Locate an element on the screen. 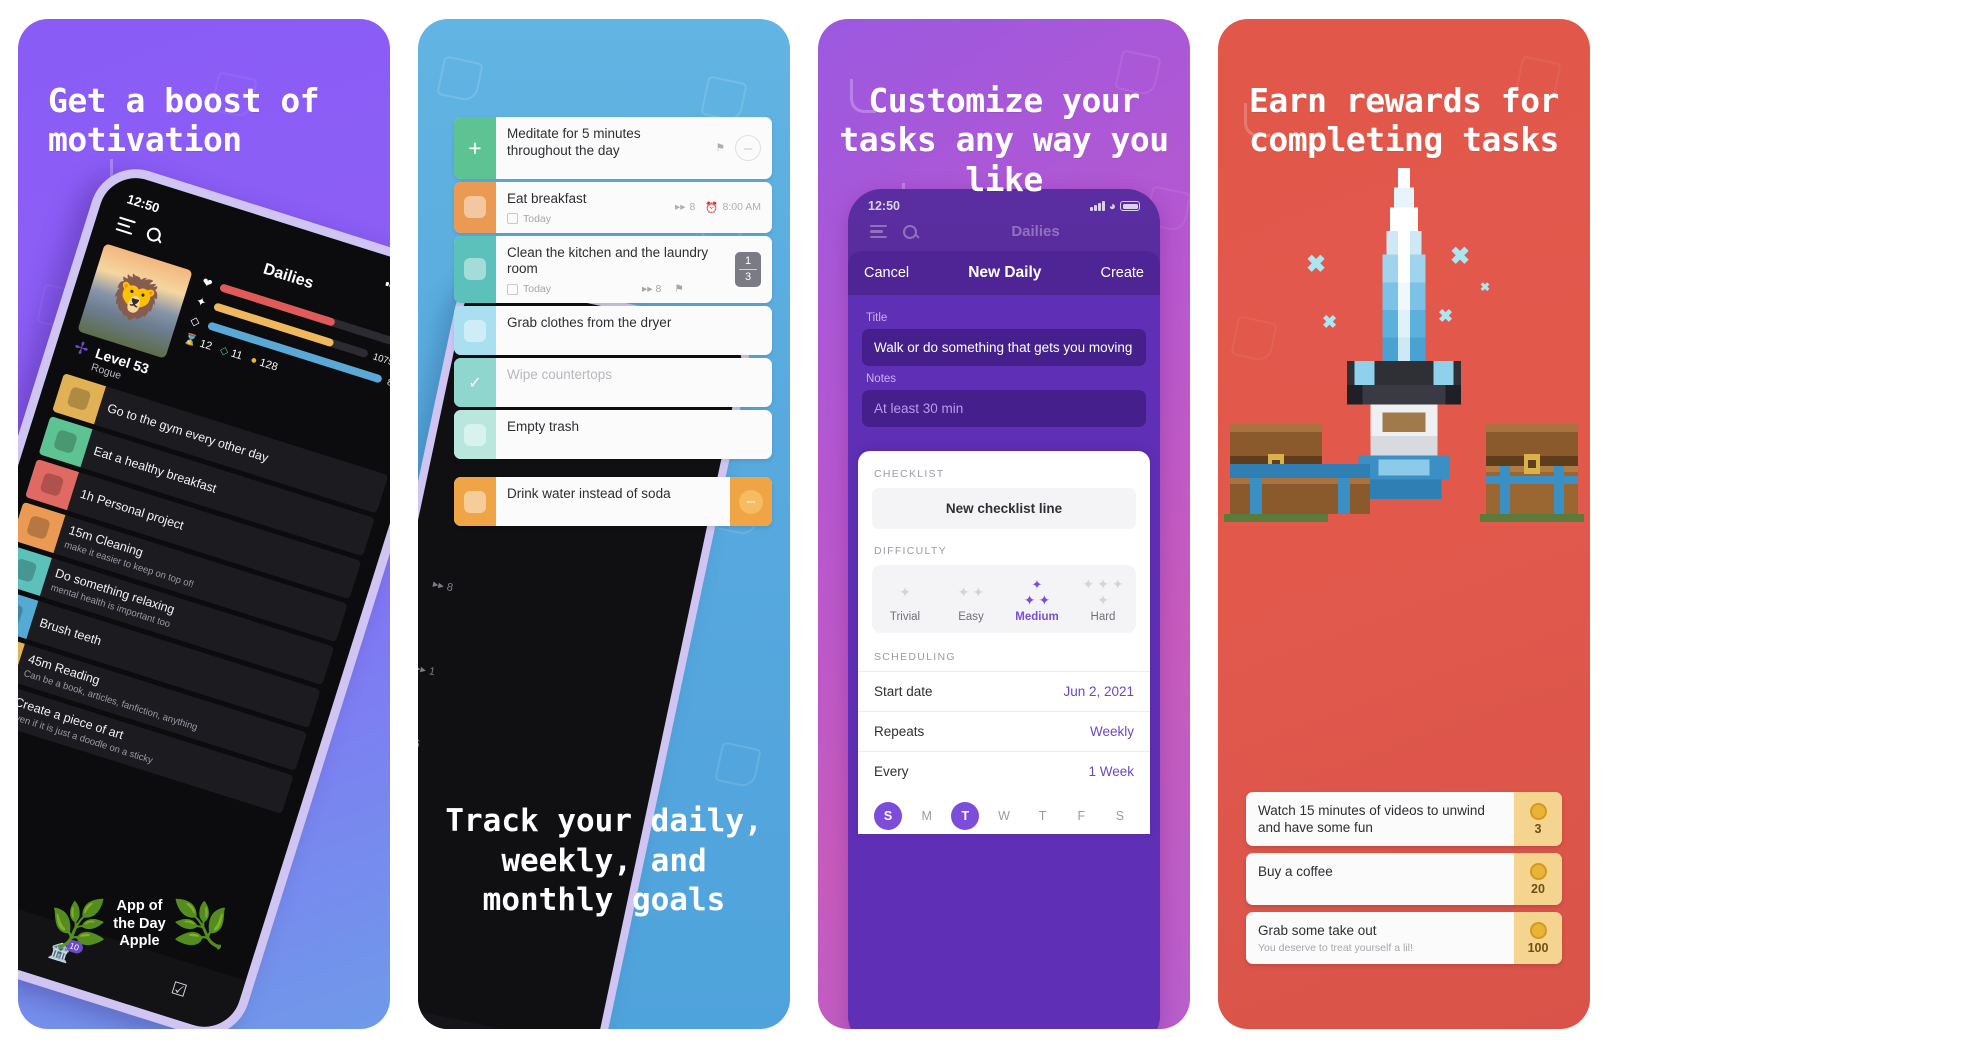 The image size is (1986, 1048). row-label: Start date is located at coordinates (903, 691).